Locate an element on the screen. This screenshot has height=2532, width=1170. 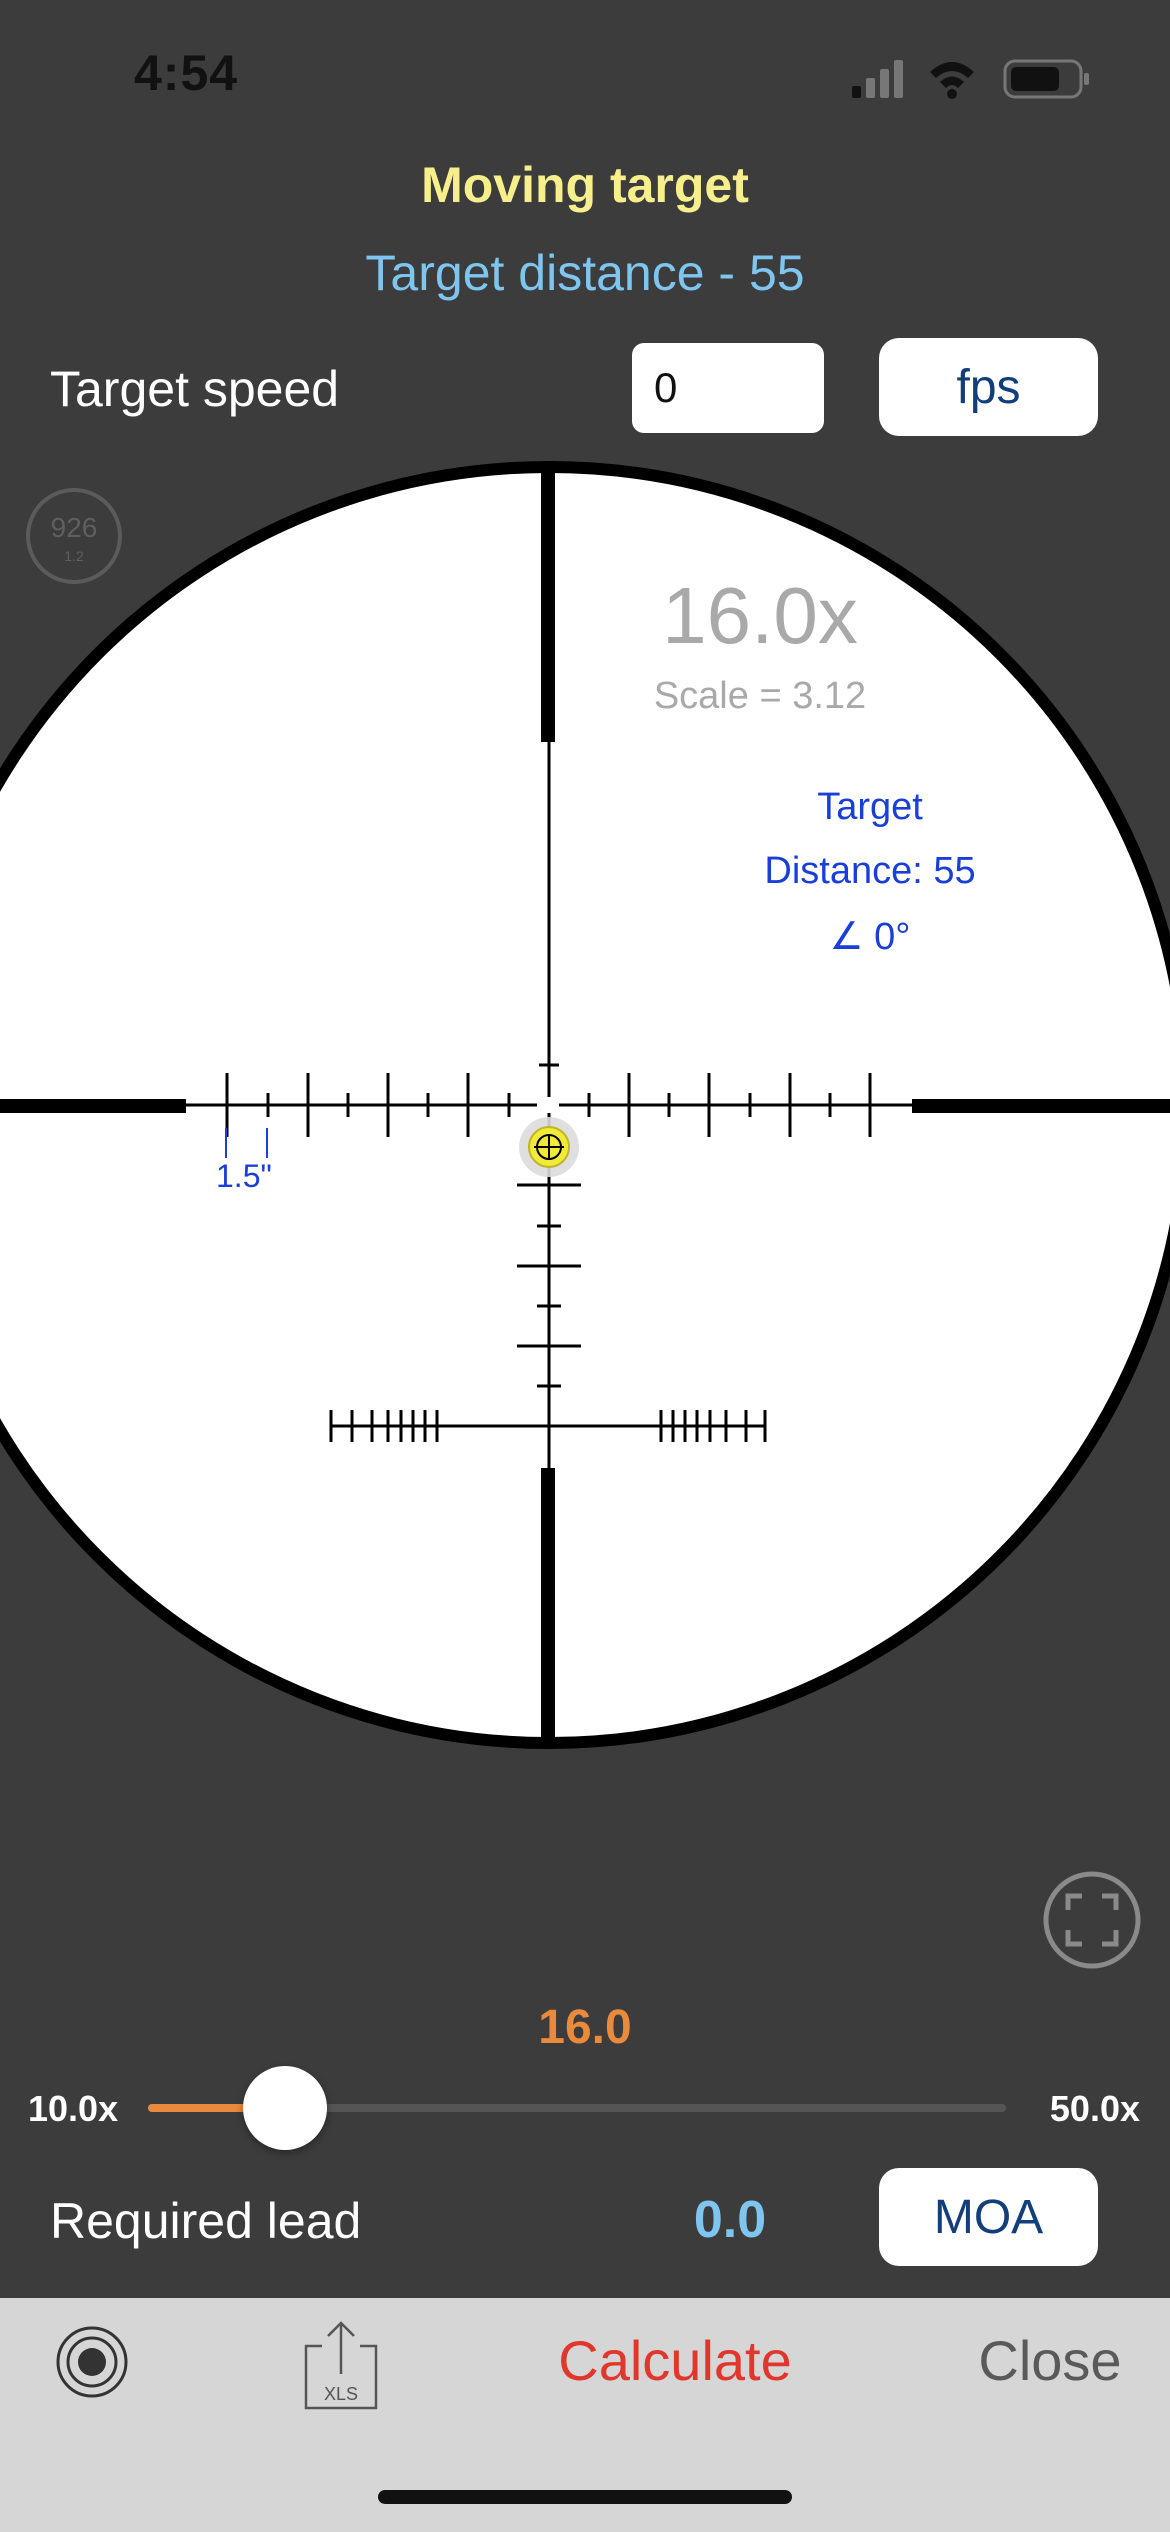
badge-number: 926 is located at coordinates (74, 527).